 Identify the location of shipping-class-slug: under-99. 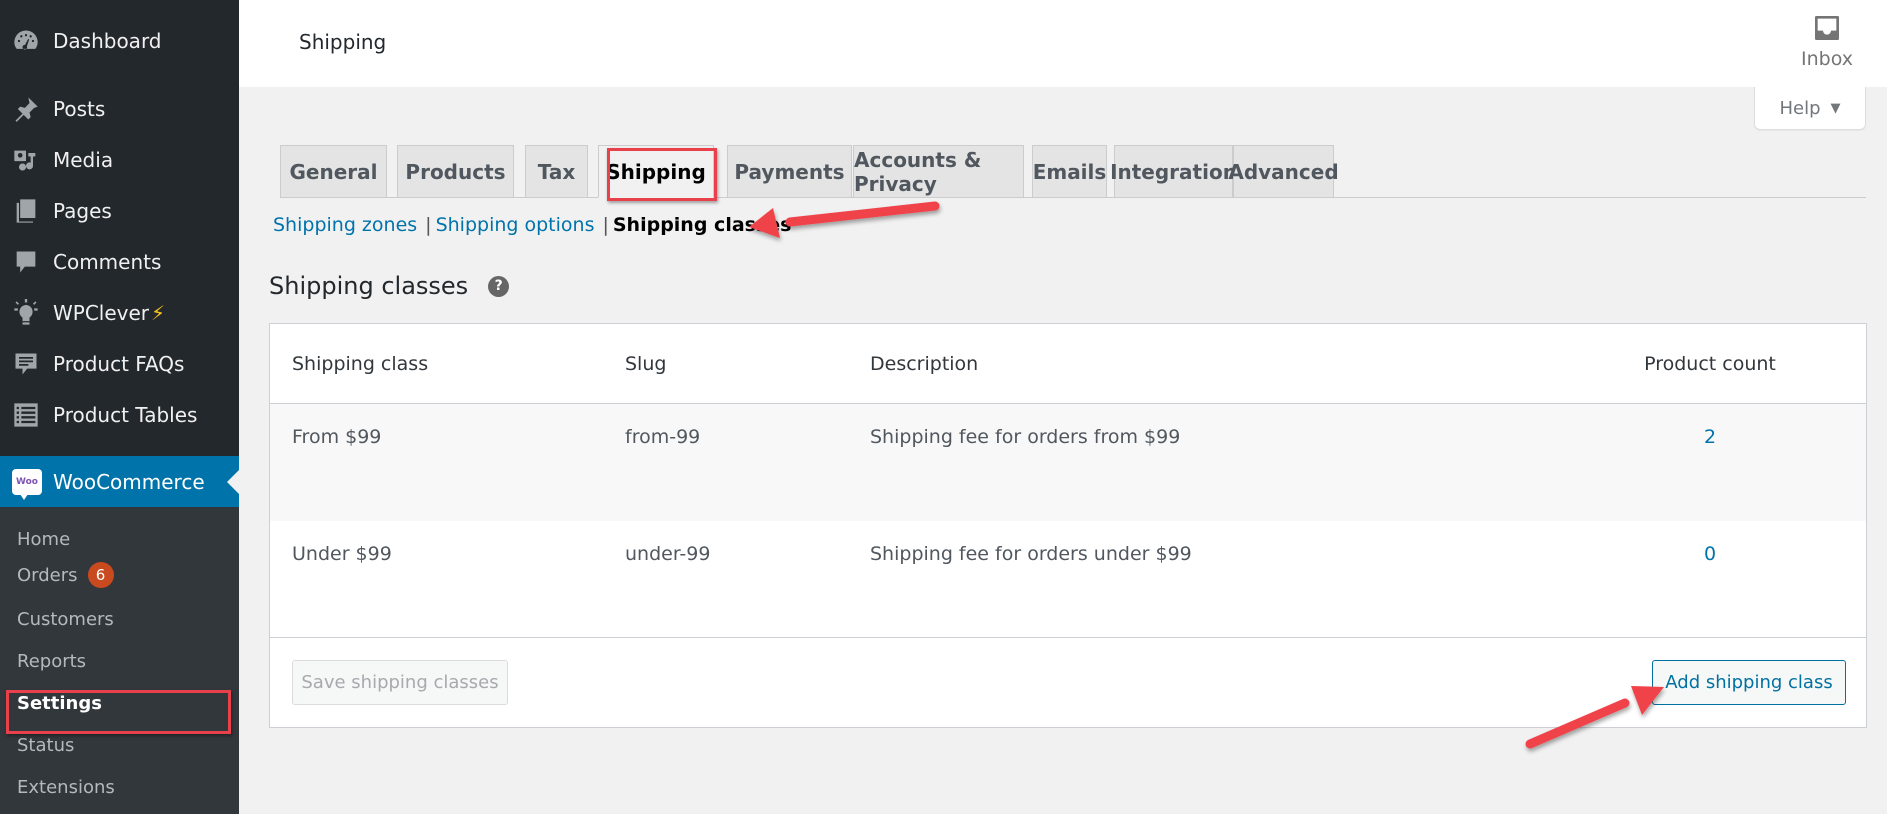
(668, 554).